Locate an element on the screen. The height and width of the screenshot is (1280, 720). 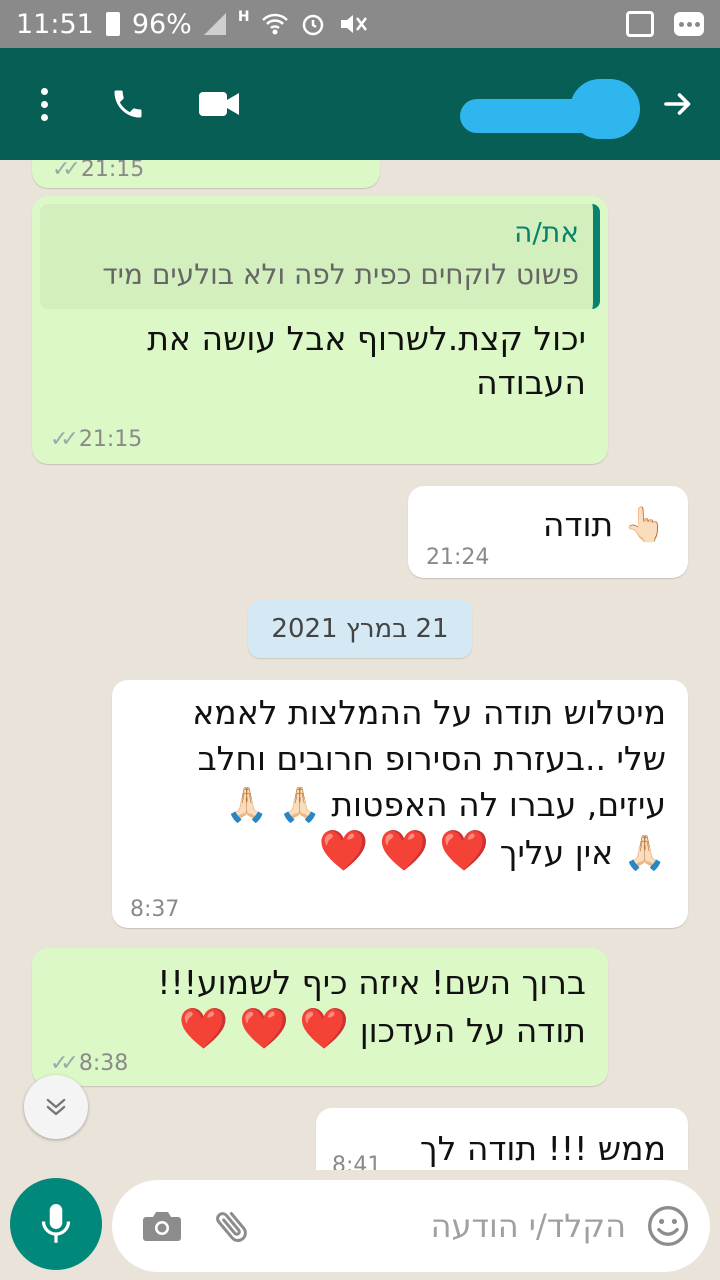
message-line-3-row: עיזים, עברו לה האפטות 🙏🏻 🙏🏻 is located at coordinates (400, 805).